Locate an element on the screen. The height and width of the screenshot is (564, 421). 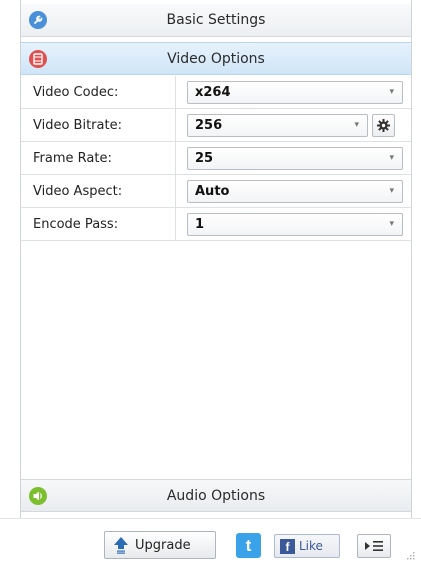
twitter-icon: t is located at coordinates (248, 545).